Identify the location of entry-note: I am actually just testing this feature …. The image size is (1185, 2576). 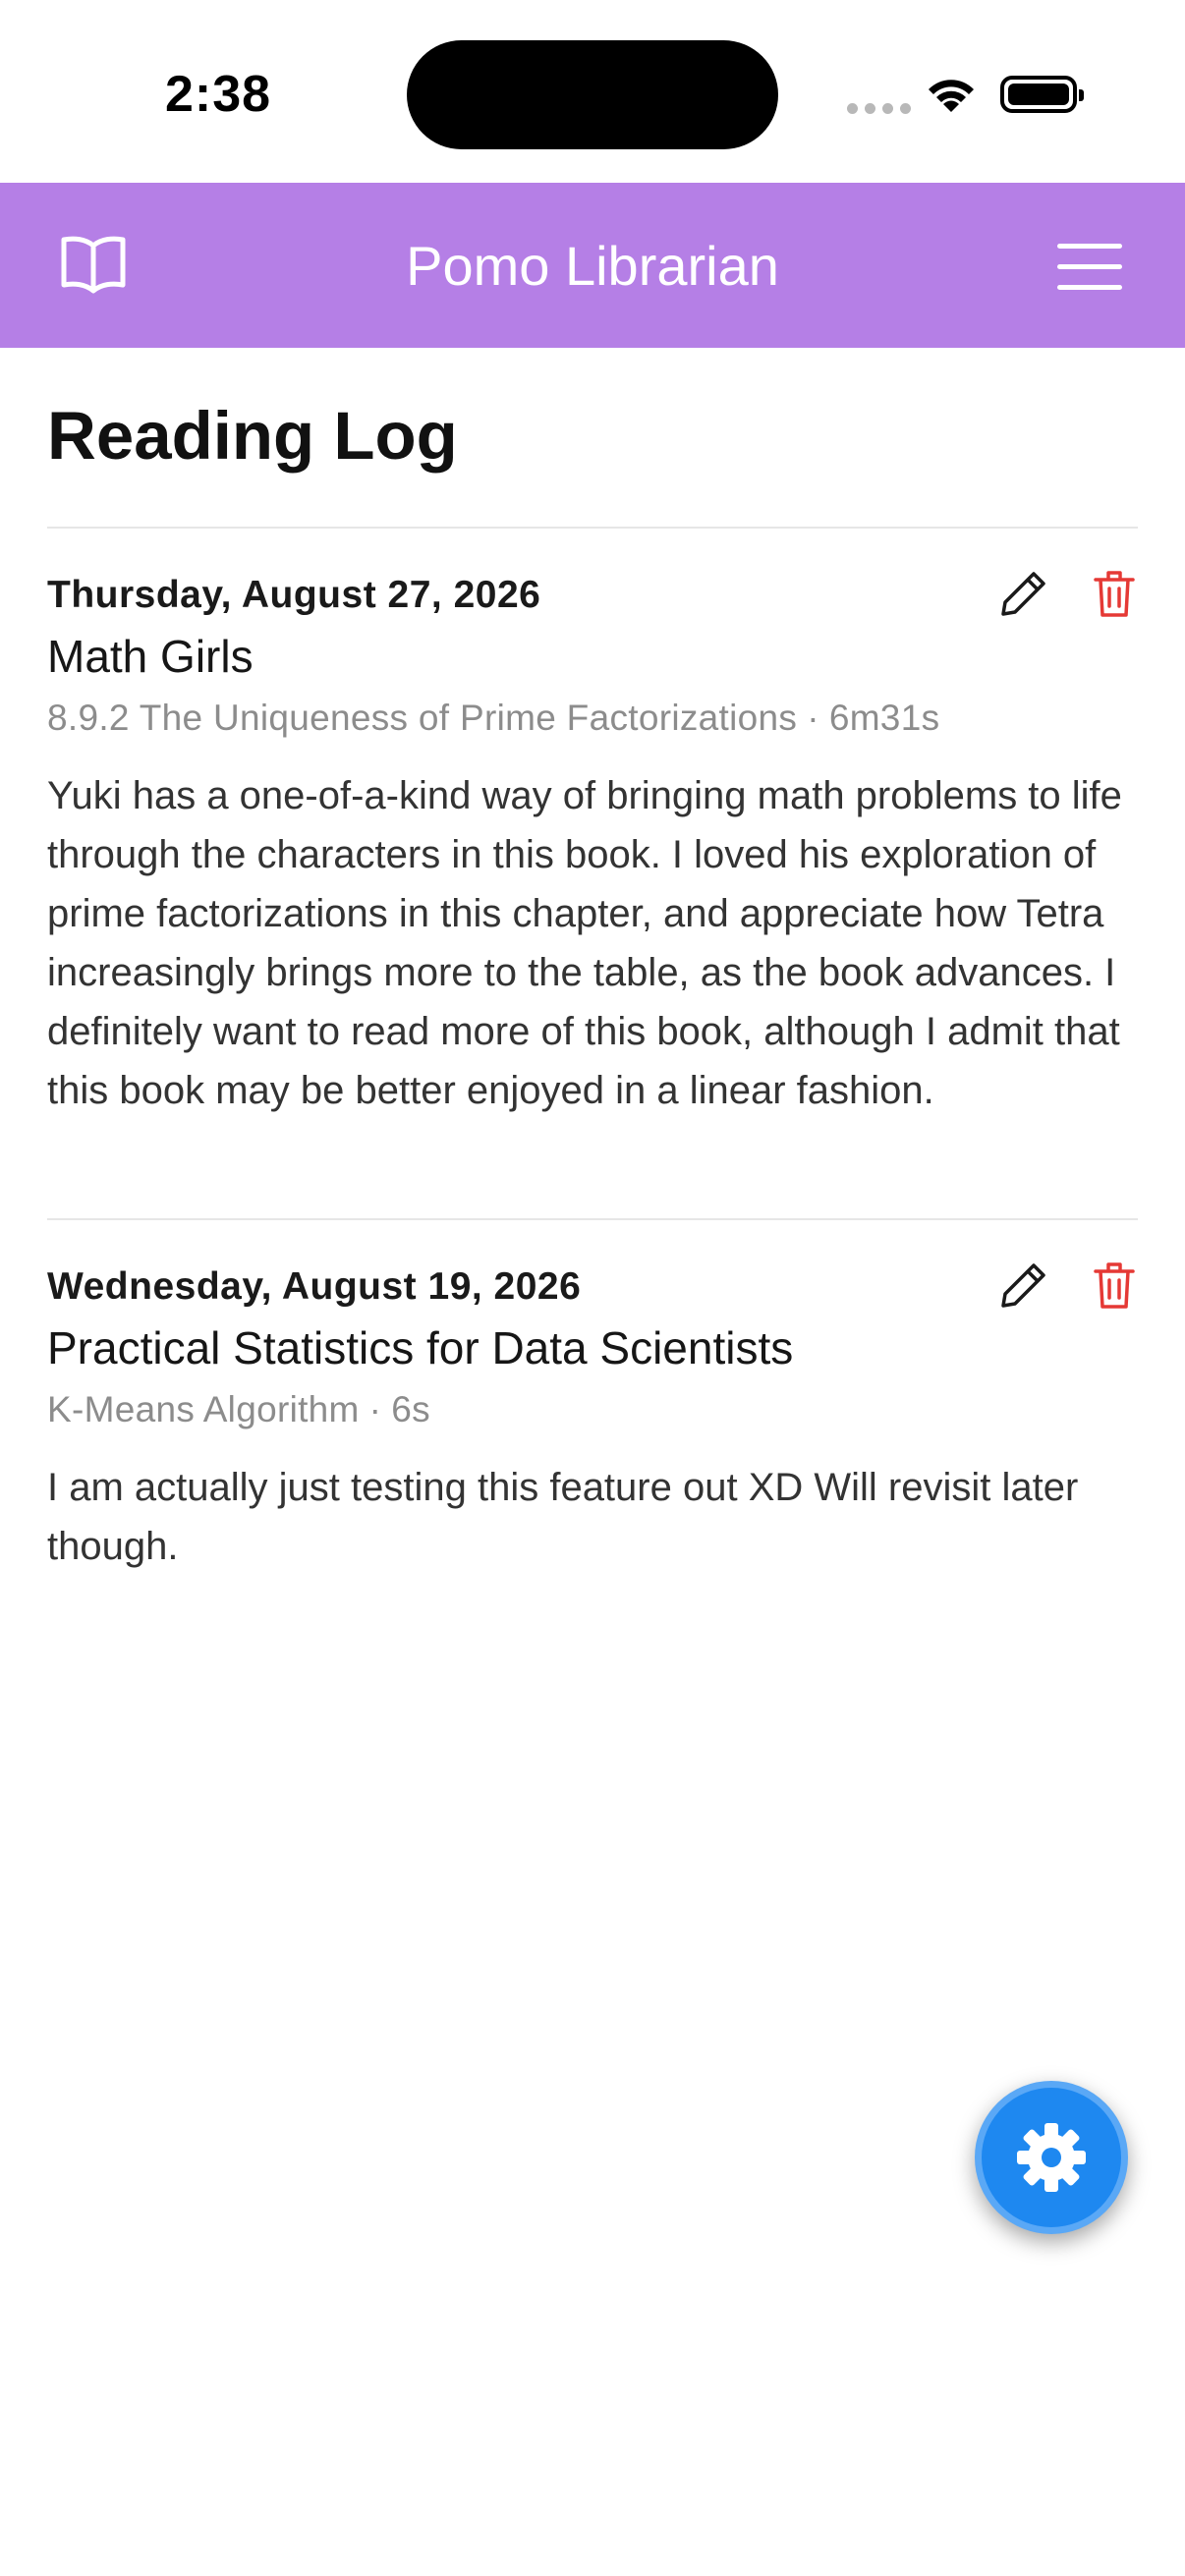
(563, 1517).